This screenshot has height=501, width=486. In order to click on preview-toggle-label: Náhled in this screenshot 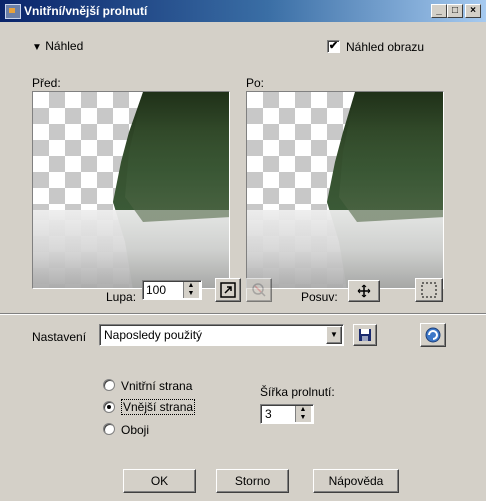, I will do `click(64, 46)`.